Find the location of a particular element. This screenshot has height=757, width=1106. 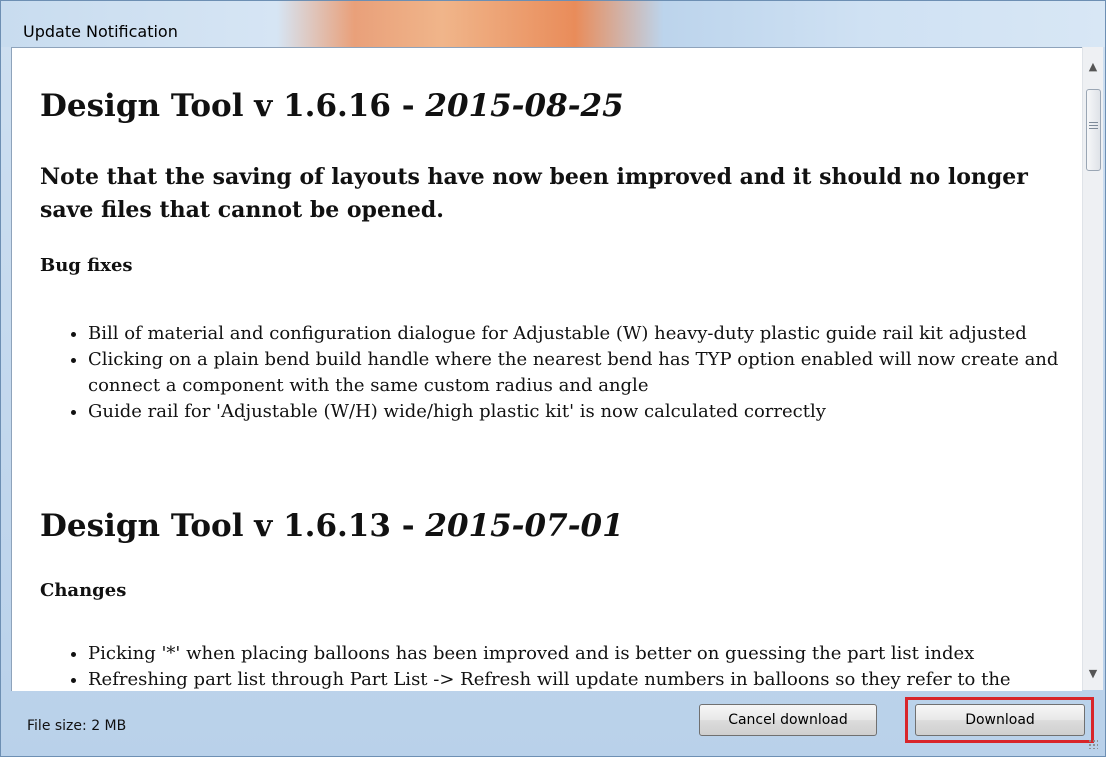

dialog-footer: File size: 2 MB Cancel download Download is located at coordinates (556, 722).